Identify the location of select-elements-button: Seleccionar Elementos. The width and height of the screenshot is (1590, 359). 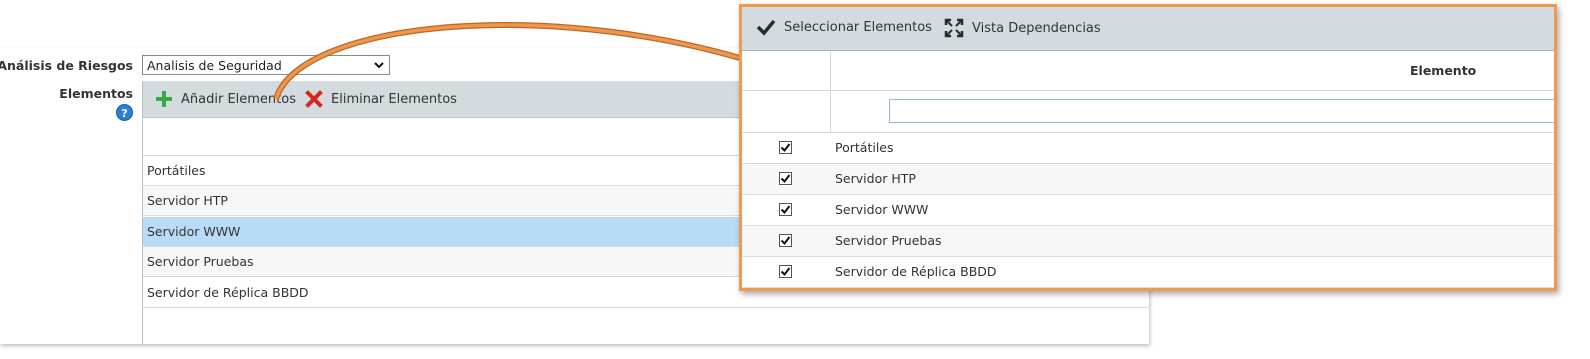
(844, 27).